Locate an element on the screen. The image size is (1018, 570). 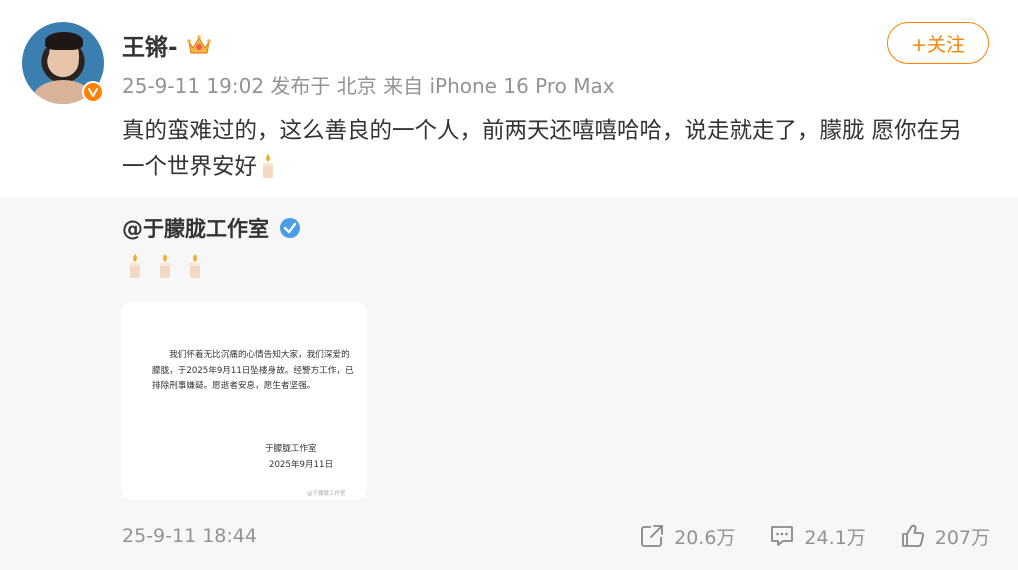
orange-v-badge-icon is located at coordinates (93, 92).